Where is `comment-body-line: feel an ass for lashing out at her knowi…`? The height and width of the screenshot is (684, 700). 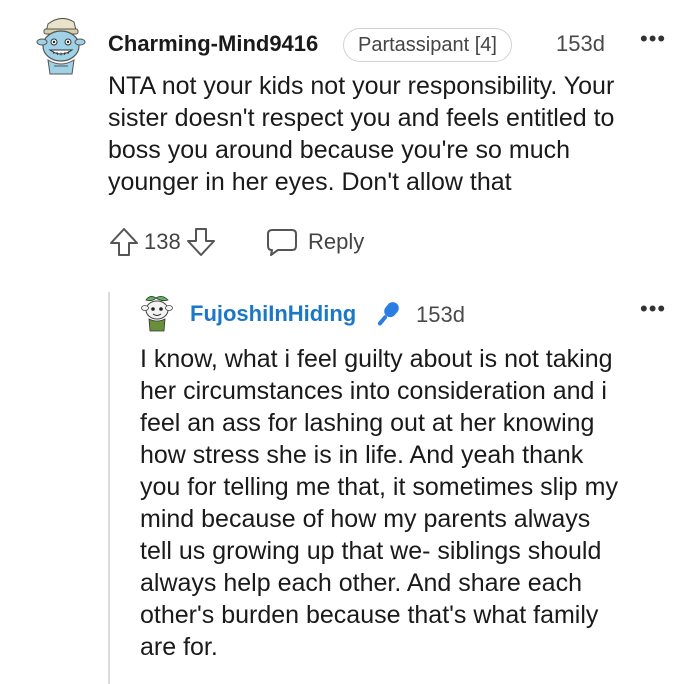 comment-body-line: feel an ass for lashing out at her knowi… is located at coordinates (367, 423).